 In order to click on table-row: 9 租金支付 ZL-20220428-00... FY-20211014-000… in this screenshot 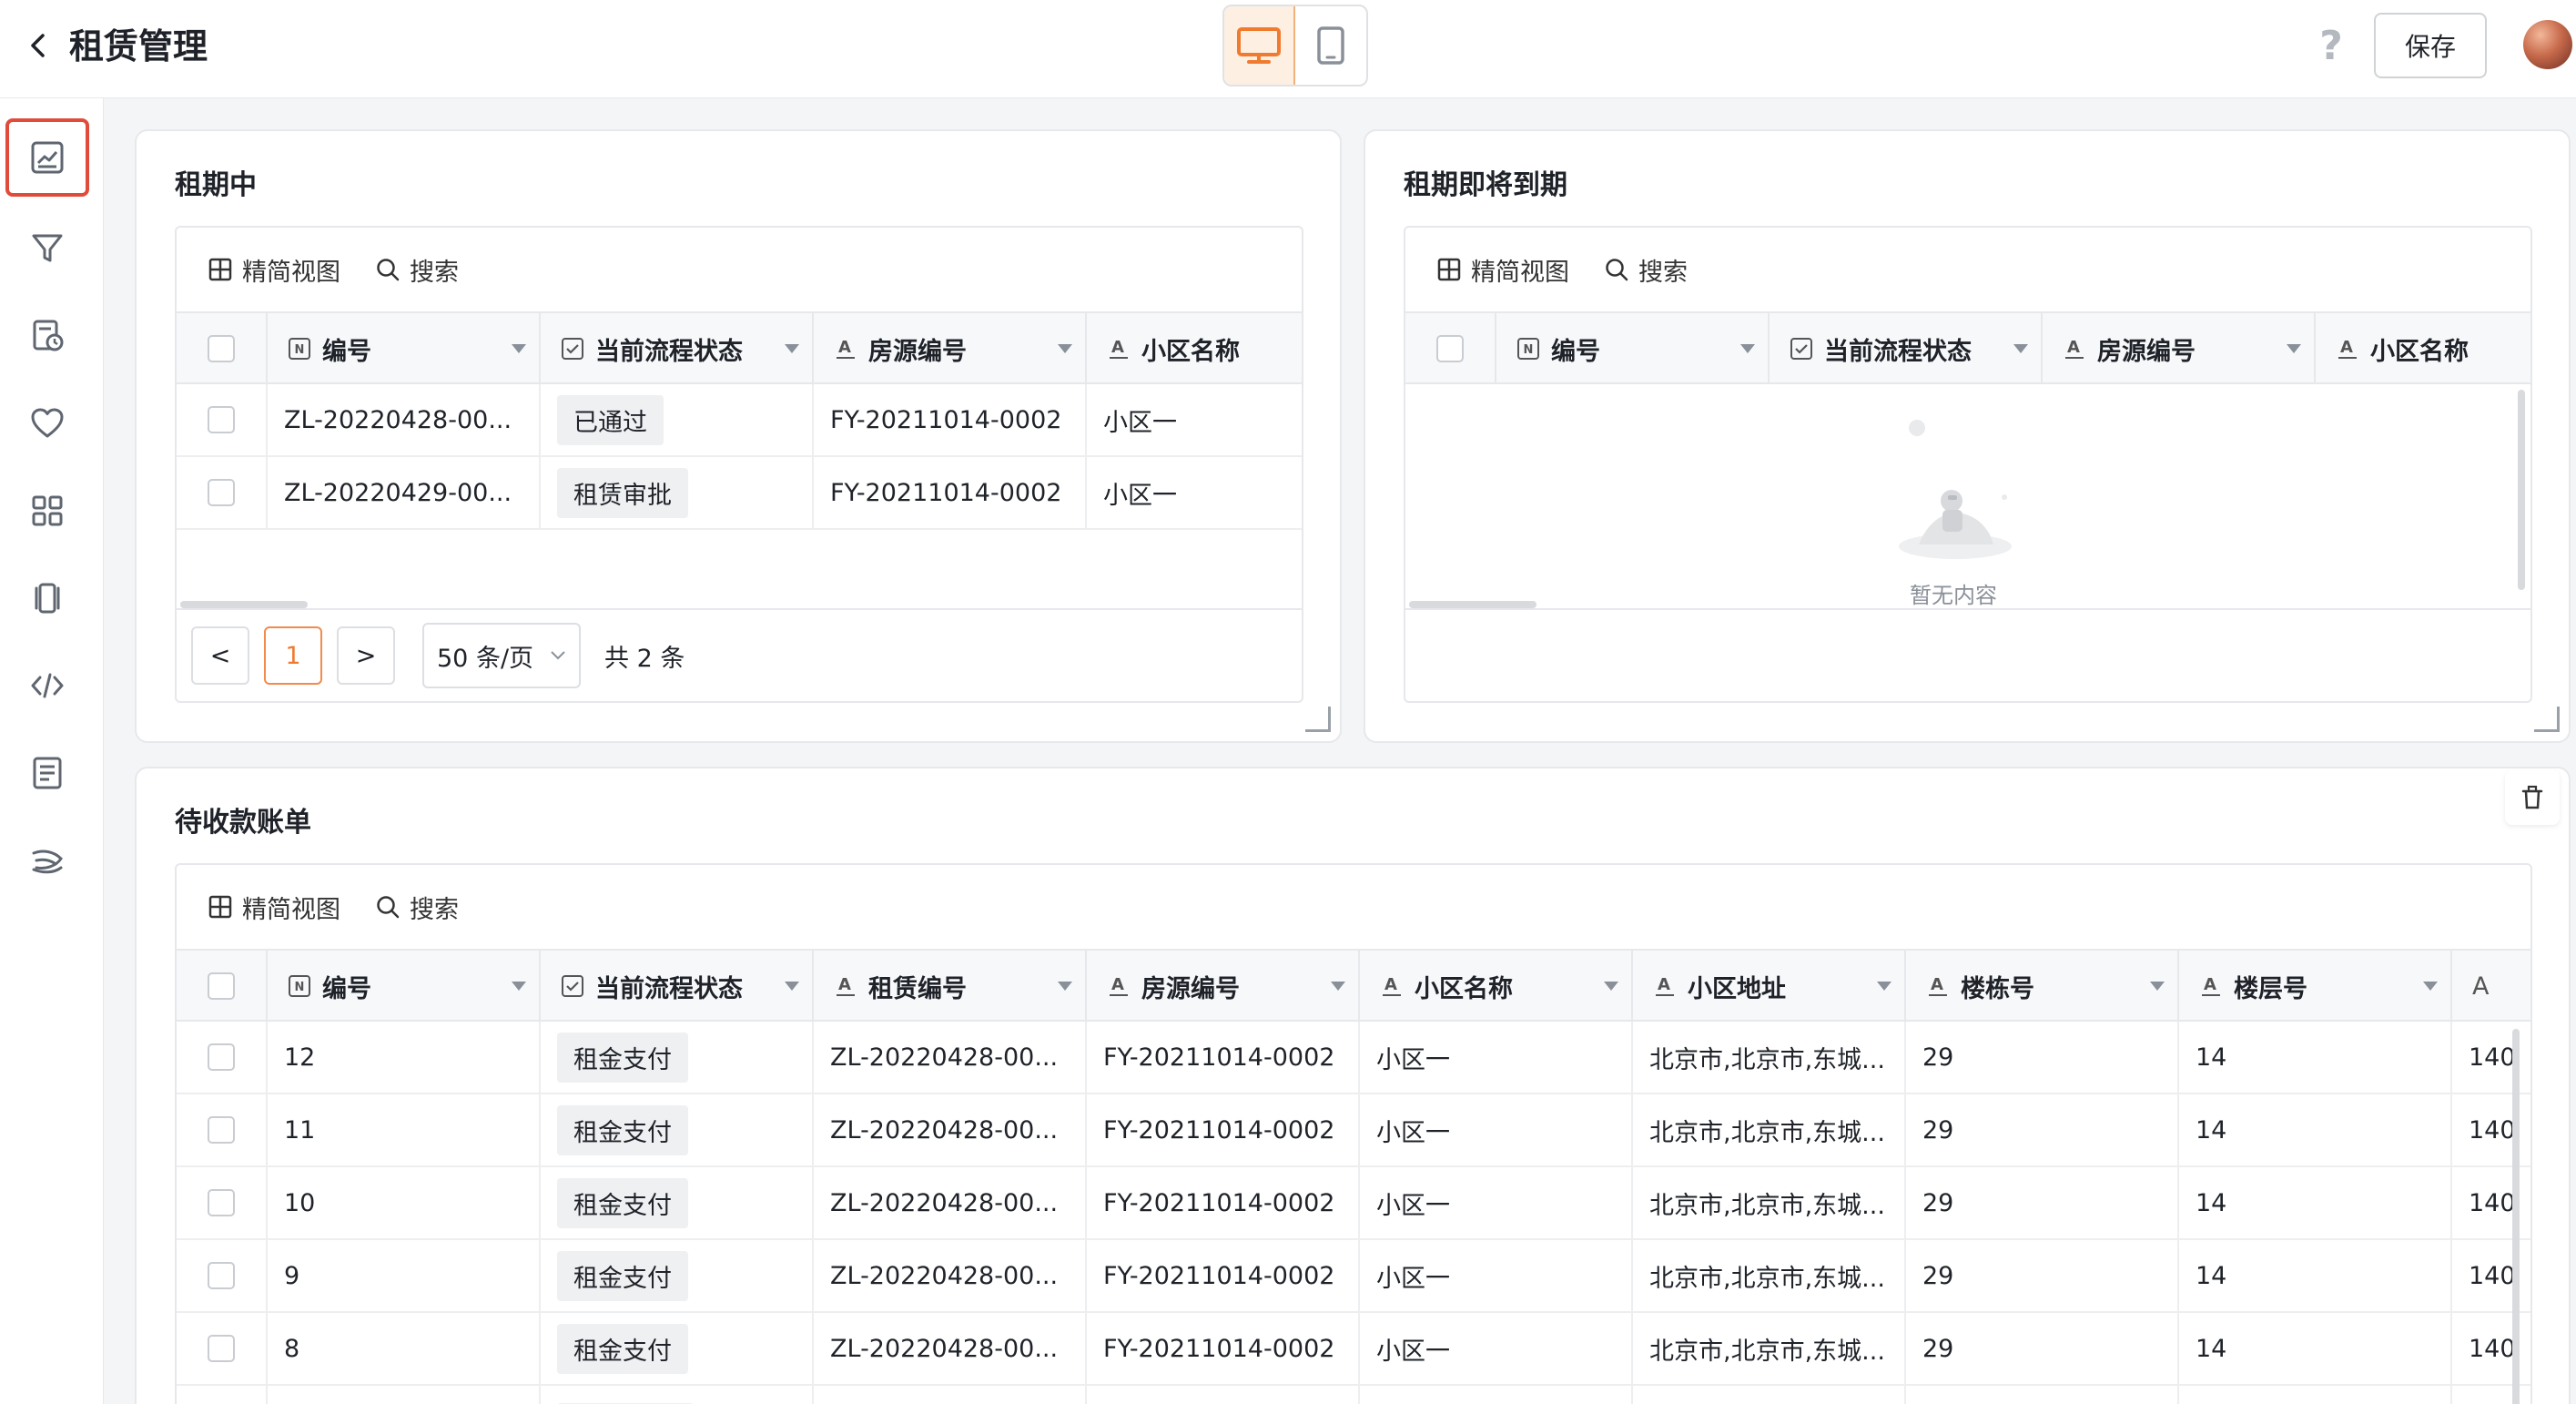, I will do `click(1353, 1276)`.